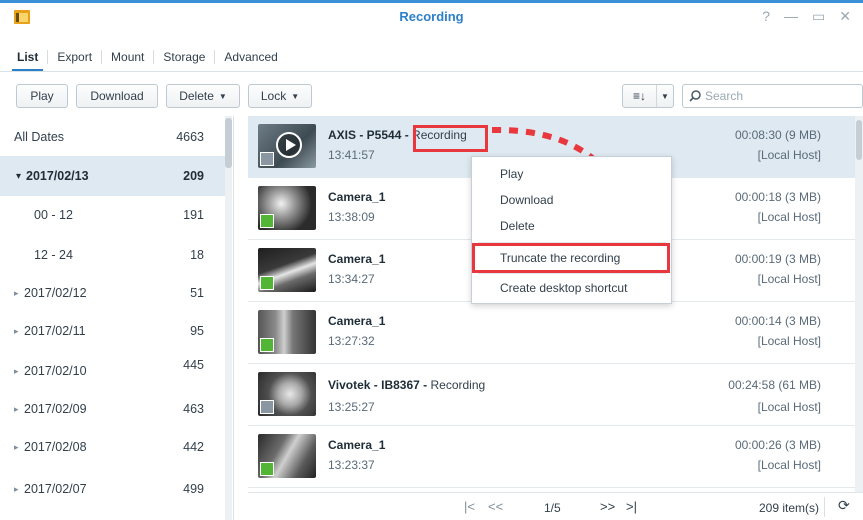 The height and width of the screenshot is (520, 863). I want to click on sidebar-item-2017-02-08: ▸ 2017/02/08 442, so click(113, 447).